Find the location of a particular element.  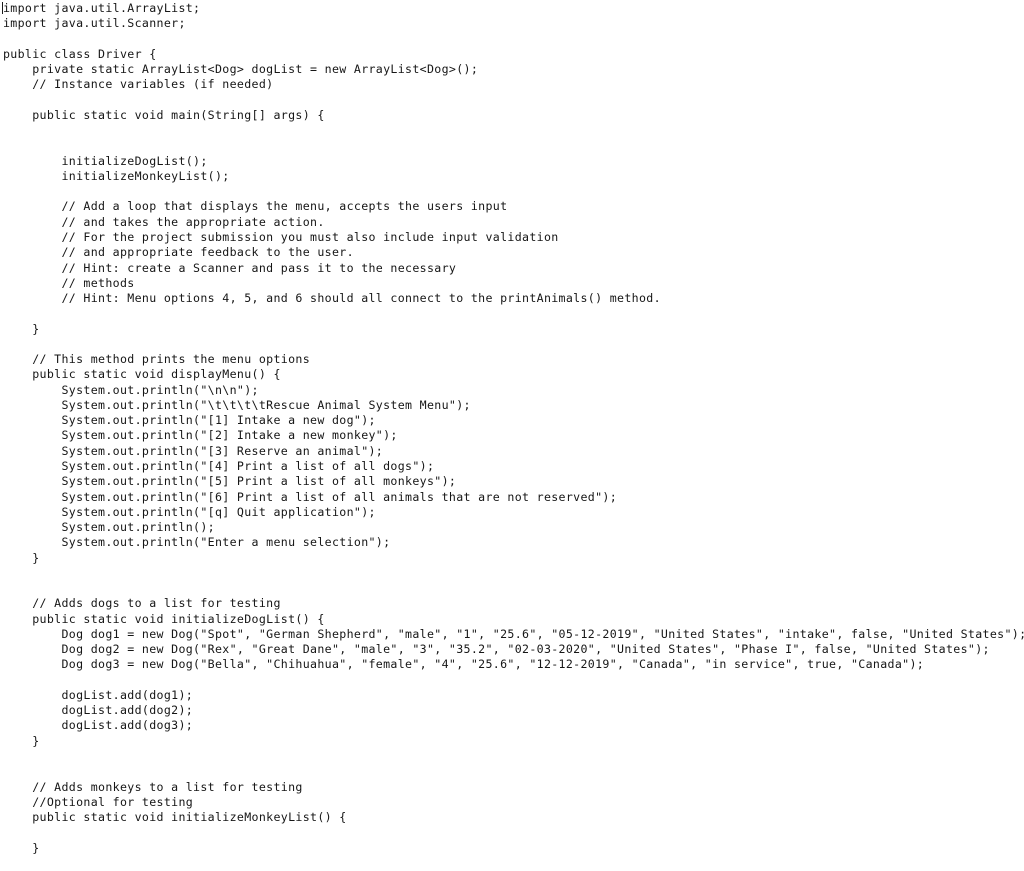

code-line: dogList.add(dog2); is located at coordinates (512, 710).